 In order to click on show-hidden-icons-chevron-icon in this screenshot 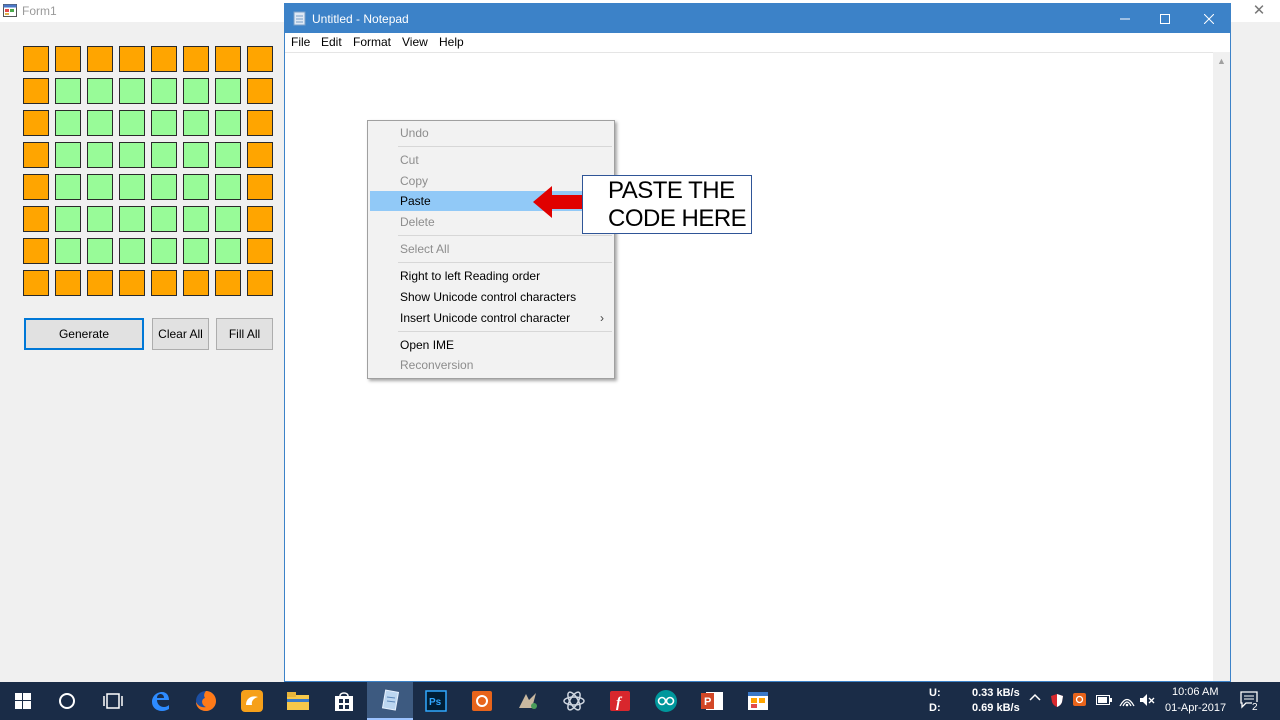, I will do `click(1035, 698)`.